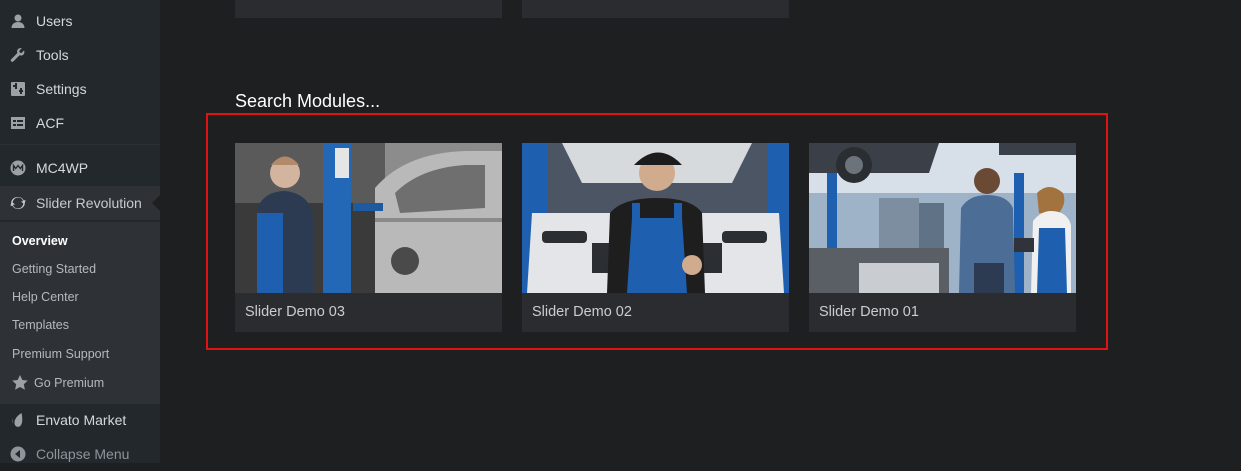 The width and height of the screenshot is (1241, 471). I want to click on sidebar-item-settings: Settings, so click(80, 89).